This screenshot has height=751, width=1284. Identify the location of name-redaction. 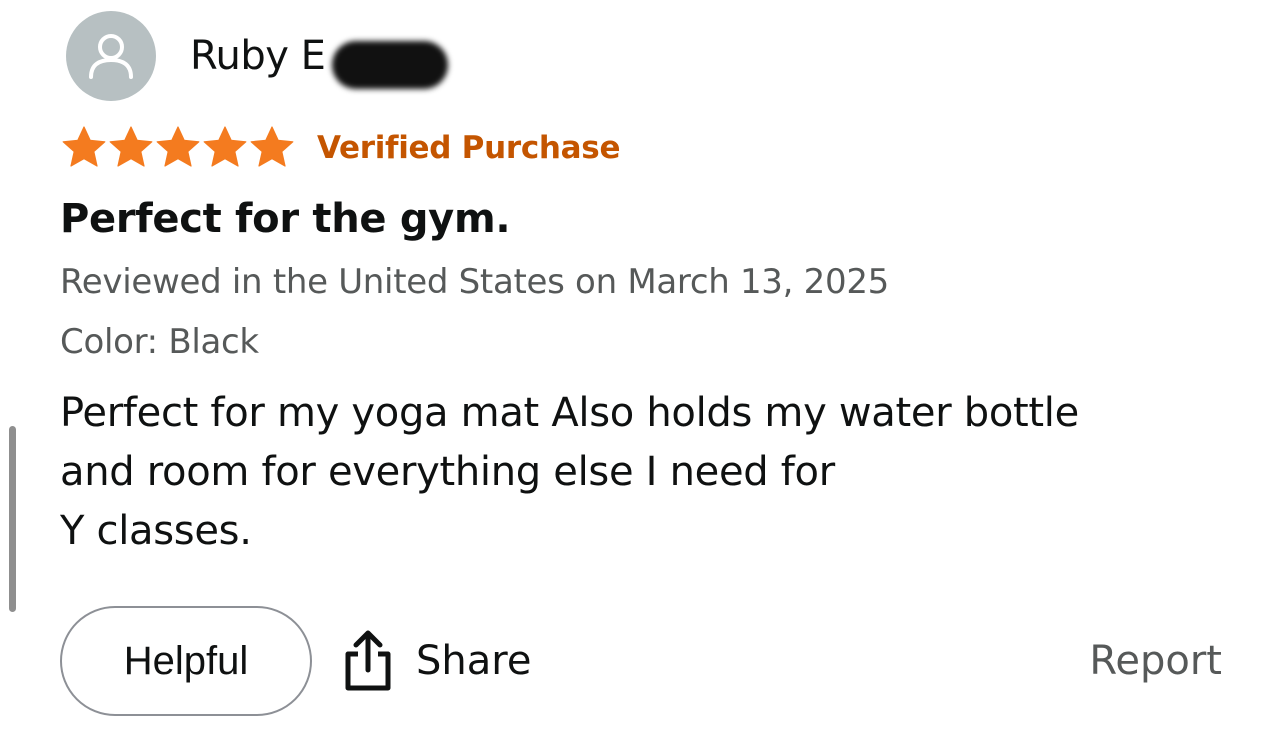
(390, 65).